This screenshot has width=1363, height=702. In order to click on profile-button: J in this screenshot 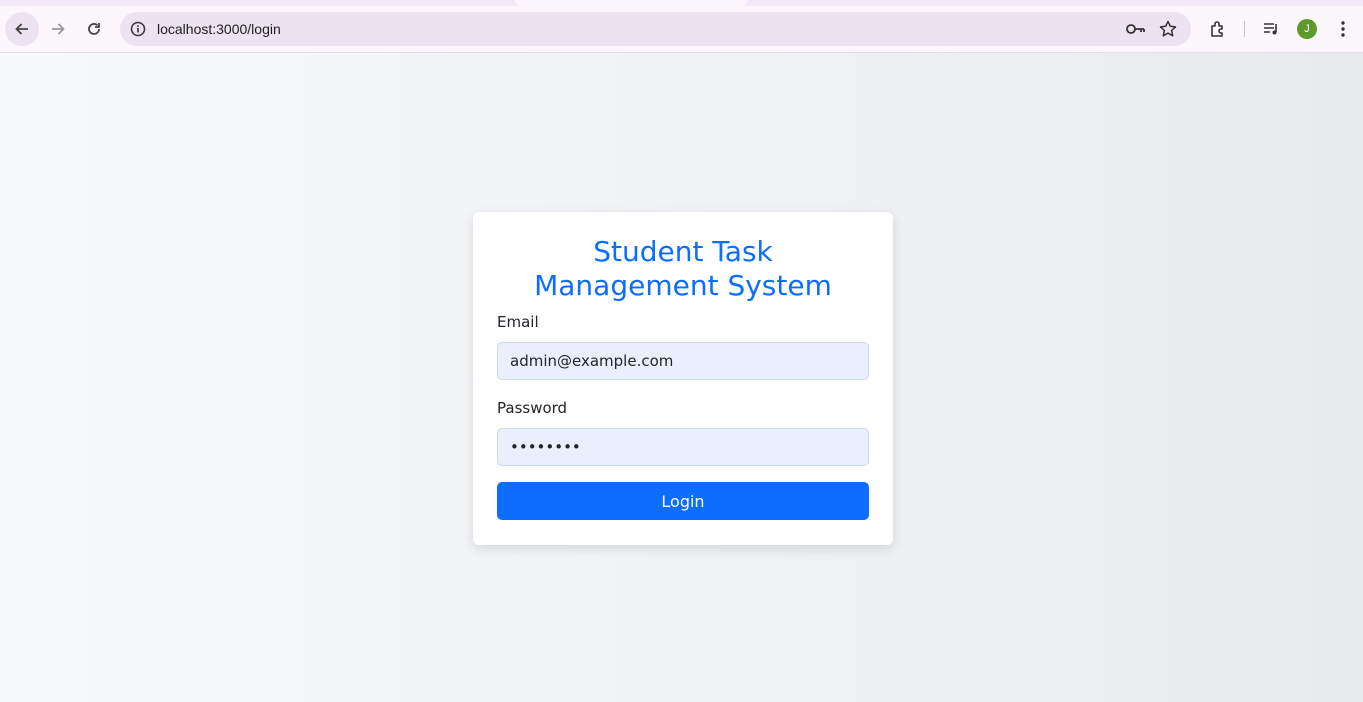, I will do `click(1307, 29)`.